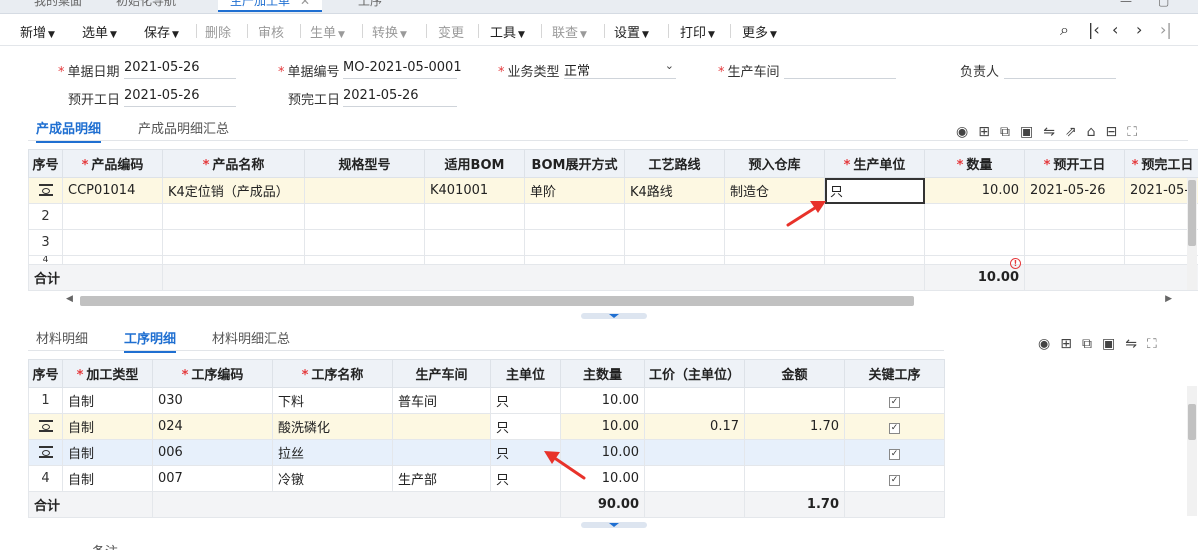 This screenshot has width=1198, height=550. I want to click on select-button: 选单 ▼, so click(99, 31).